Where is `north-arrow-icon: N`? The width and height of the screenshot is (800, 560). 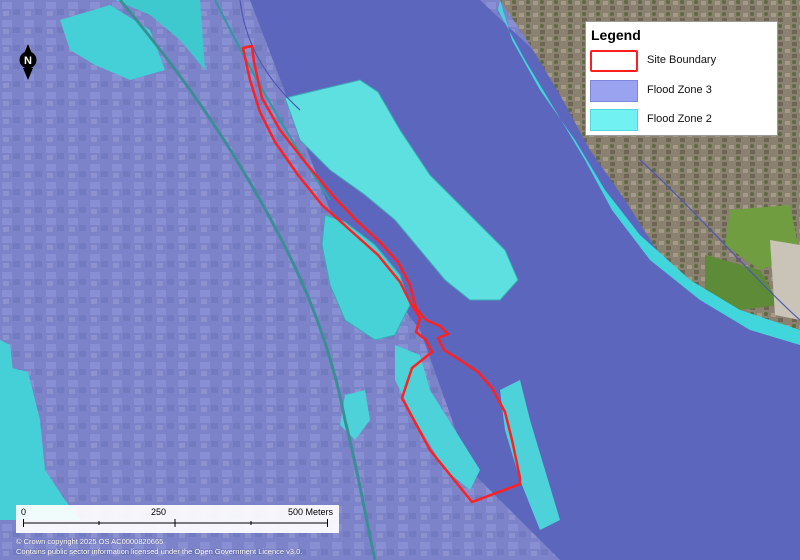
north-arrow-icon: N is located at coordinates (28, 62).